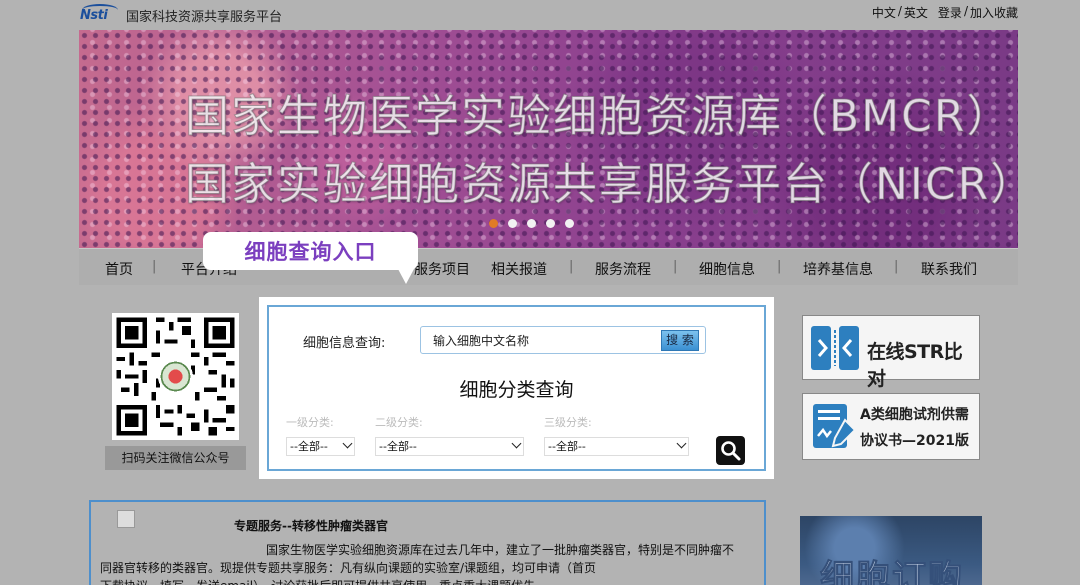 This screenshot has width=1080, height=585. What do you see at coordinates (601, 185) in the screenshot?
I see `banner-title-2: 国家实验细胞资源共享服务平台（NICR）` at bounding box center [601, 185].